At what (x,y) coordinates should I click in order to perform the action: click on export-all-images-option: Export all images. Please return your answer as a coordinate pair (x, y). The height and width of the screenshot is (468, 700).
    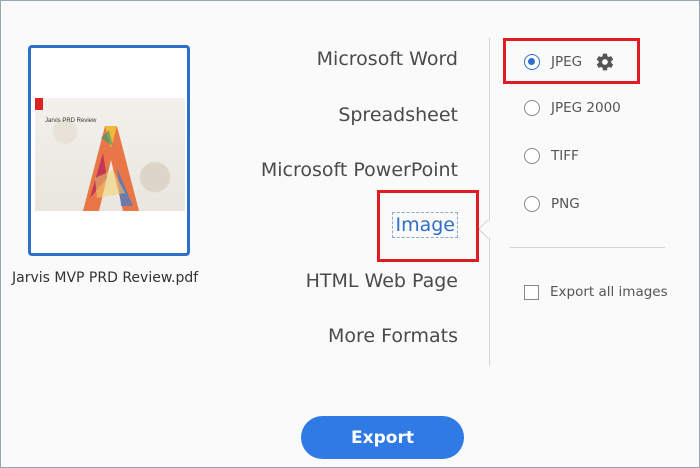
    Looking at the image, I should click on (596, 292).